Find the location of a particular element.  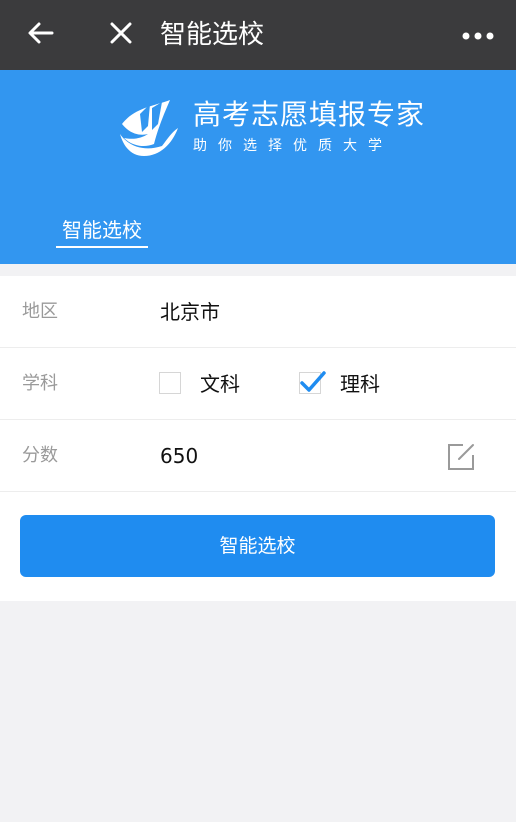

score-label: 分数 is located at coordinates (40, 455).